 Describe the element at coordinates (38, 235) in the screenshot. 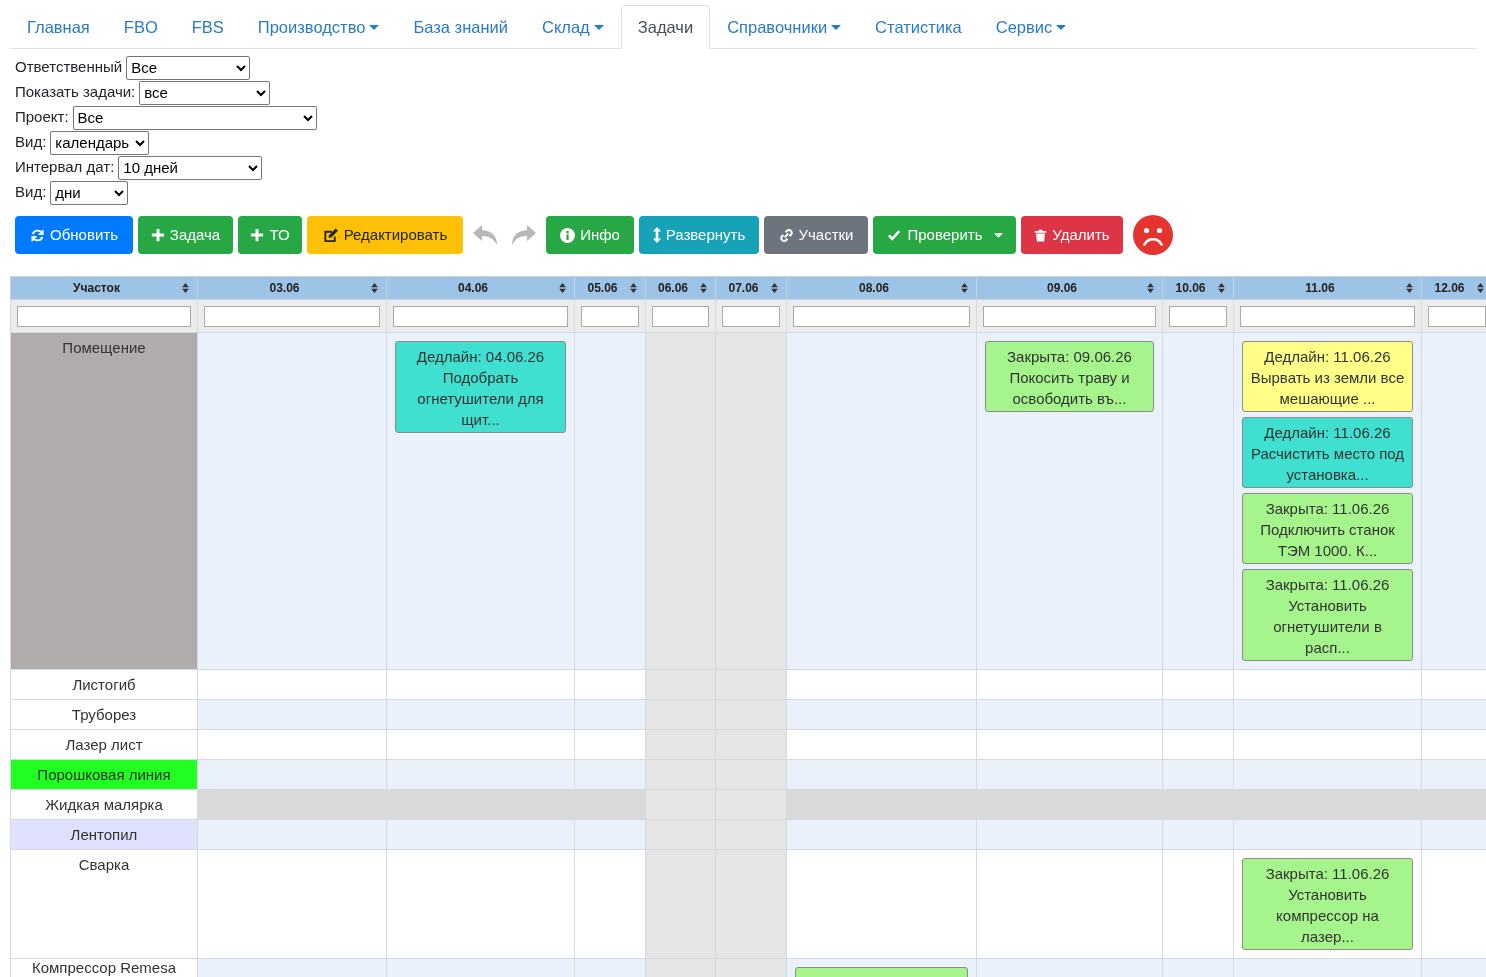

I see `refresh-icon` at that location.